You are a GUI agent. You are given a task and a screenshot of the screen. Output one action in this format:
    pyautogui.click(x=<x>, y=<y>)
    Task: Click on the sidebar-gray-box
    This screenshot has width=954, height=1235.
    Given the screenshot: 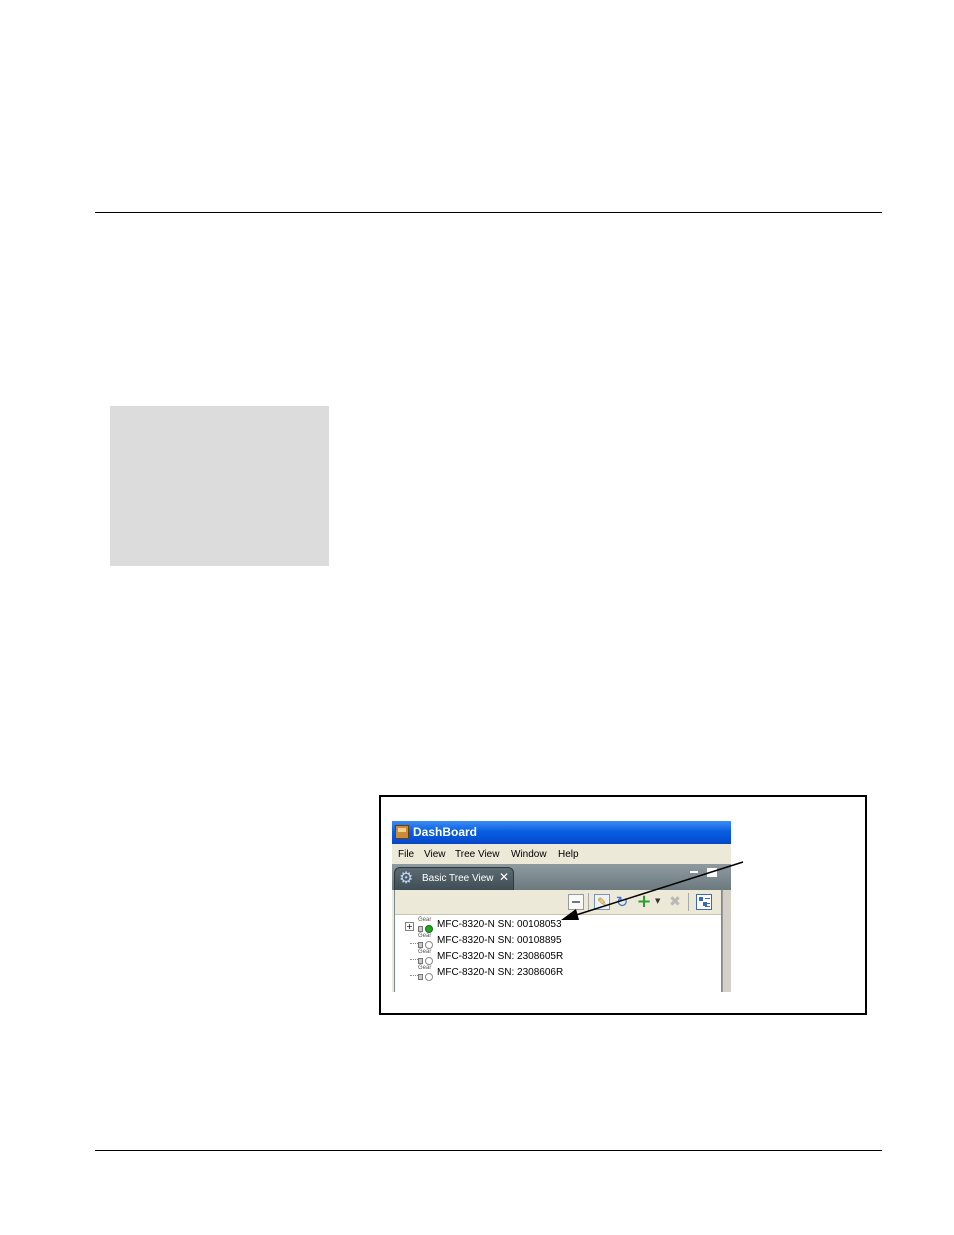 What is the action you would take?
    pyautogui.click(x=219, y=486)
    